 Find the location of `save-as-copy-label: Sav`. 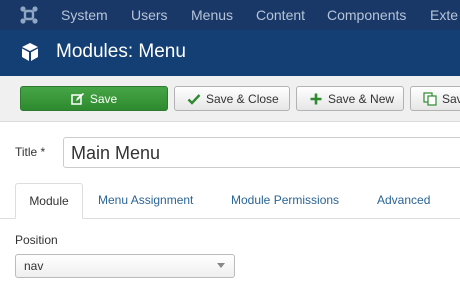

save-as-copy-label: Sav is located at coordinates (451, 98).